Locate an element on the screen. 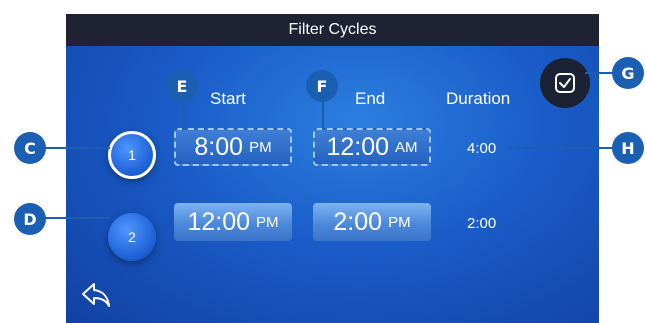 The width and height of the screenshot is (645, 323). cycle-2-start-time-value: 12:00 is located at coordinates (219, 221).